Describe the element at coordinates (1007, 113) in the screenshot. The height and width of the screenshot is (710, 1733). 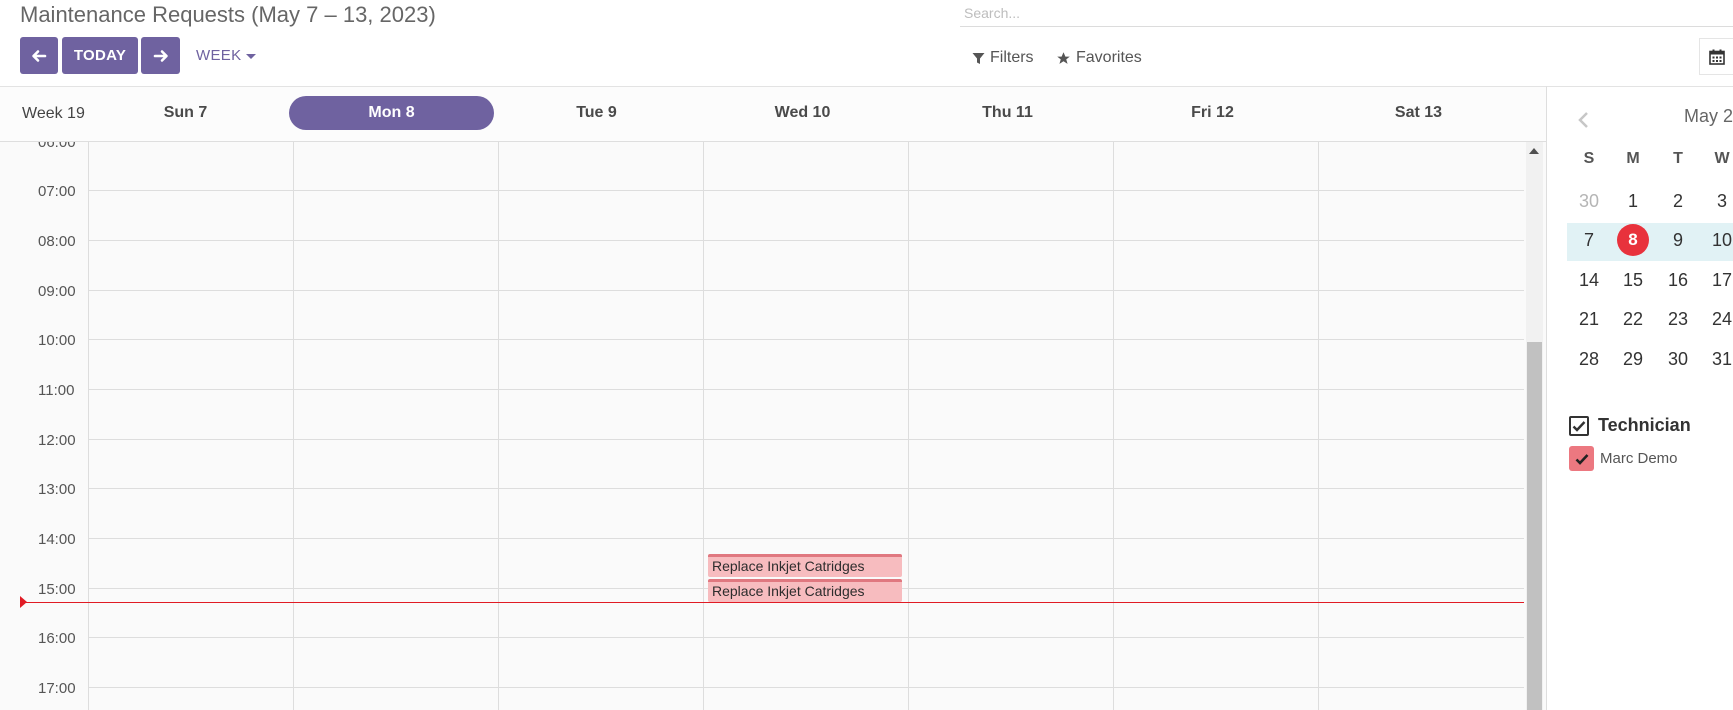
I see `day-header: Thu 11` at that location.